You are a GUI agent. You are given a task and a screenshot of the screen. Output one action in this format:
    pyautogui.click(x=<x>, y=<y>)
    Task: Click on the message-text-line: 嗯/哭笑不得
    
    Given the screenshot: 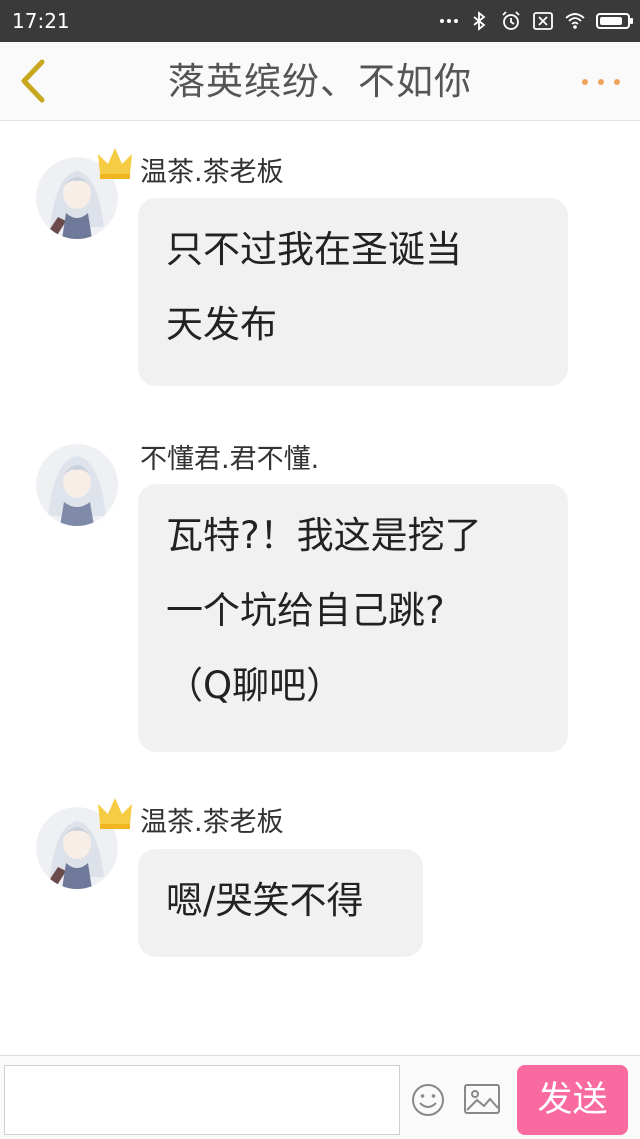 What is the action you would take?
    pyautogui.click(x=265, y=900)
    